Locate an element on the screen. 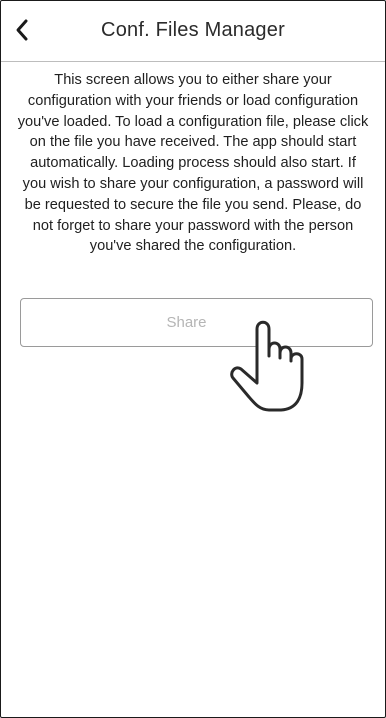 This screenshot has height=718, width=386. share-button: Share is located at coordinates (196, 322).